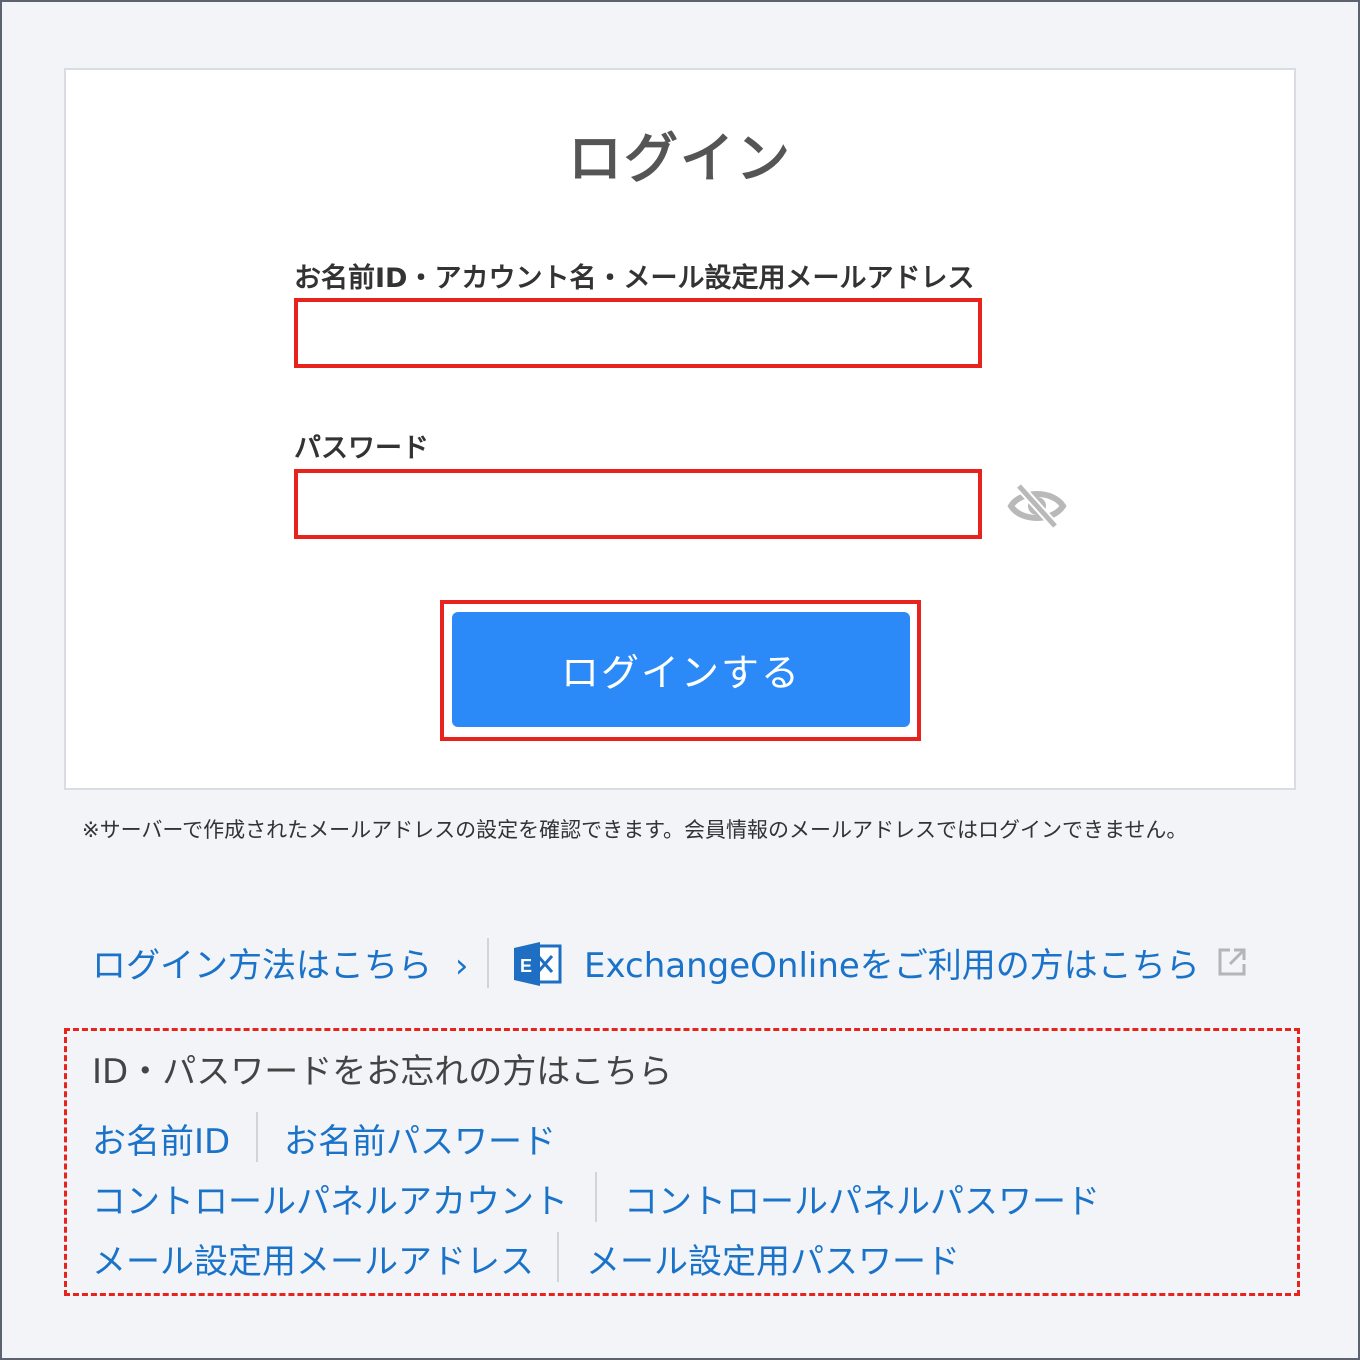 This screenshot has width=1360, height=1360. I want to click on page-title: ログイン, so click(680, 158).